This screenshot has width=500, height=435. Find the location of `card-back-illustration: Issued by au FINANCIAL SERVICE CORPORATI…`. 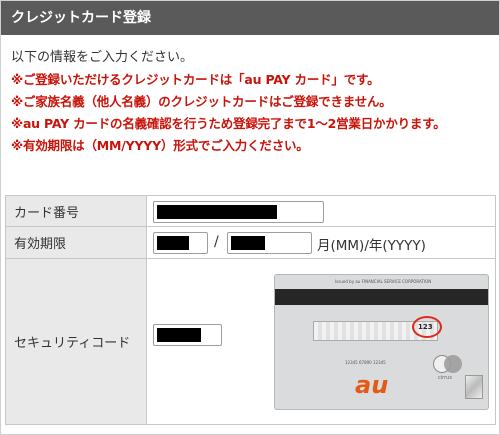

card-back-illustration: Issued by au FINANCIAL SERVICE CORPORATI… is located at coordinates (381, 342).